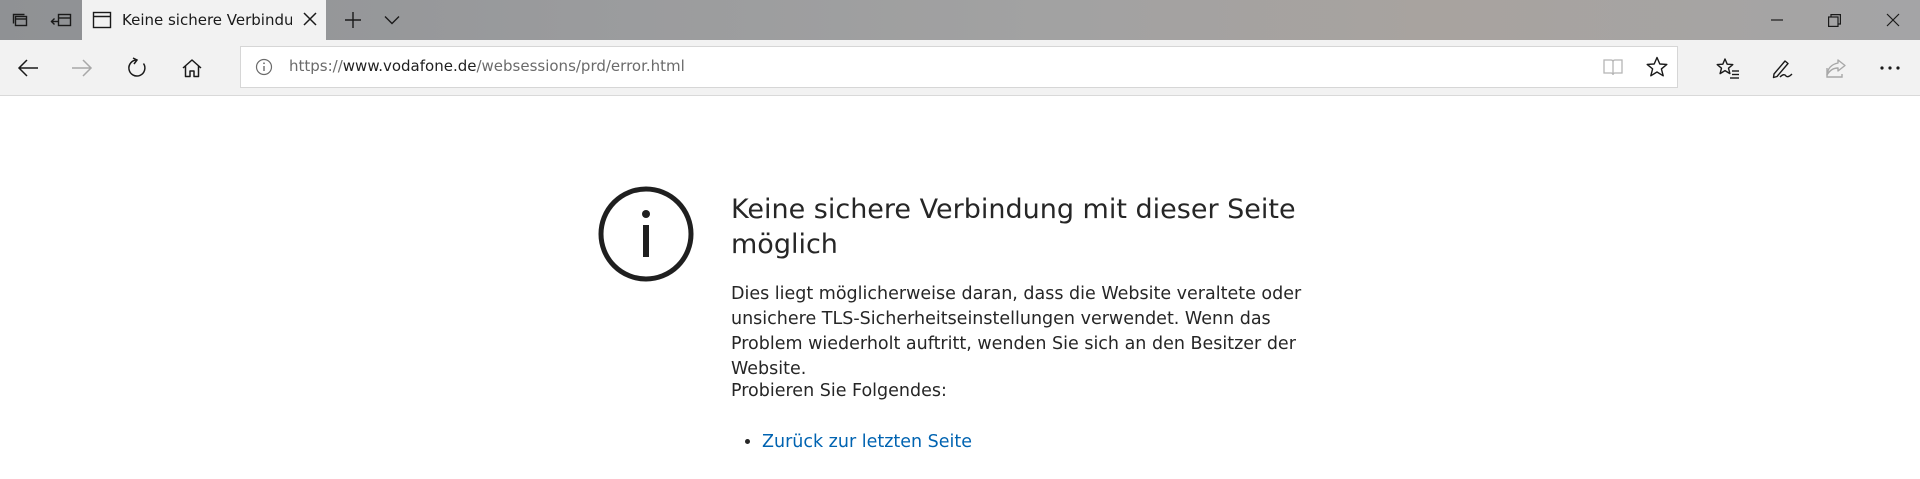 This screenshot has width=1920, height=479. Describe the element at coordinates (960, 20) in the screenshot. I see `title-bar: Keine sichere Verbindur` at that location.